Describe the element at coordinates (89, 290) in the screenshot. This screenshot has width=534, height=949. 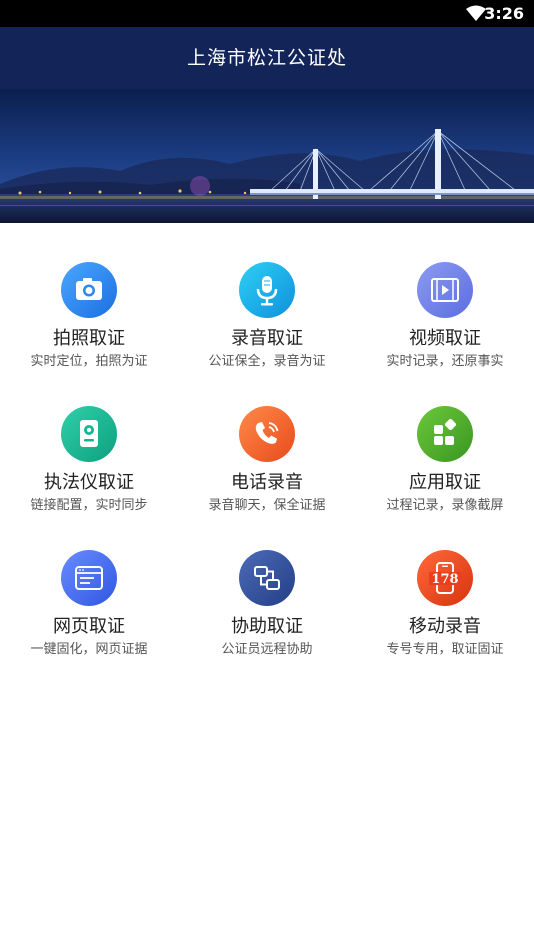
I see `camera-icon` at that location.